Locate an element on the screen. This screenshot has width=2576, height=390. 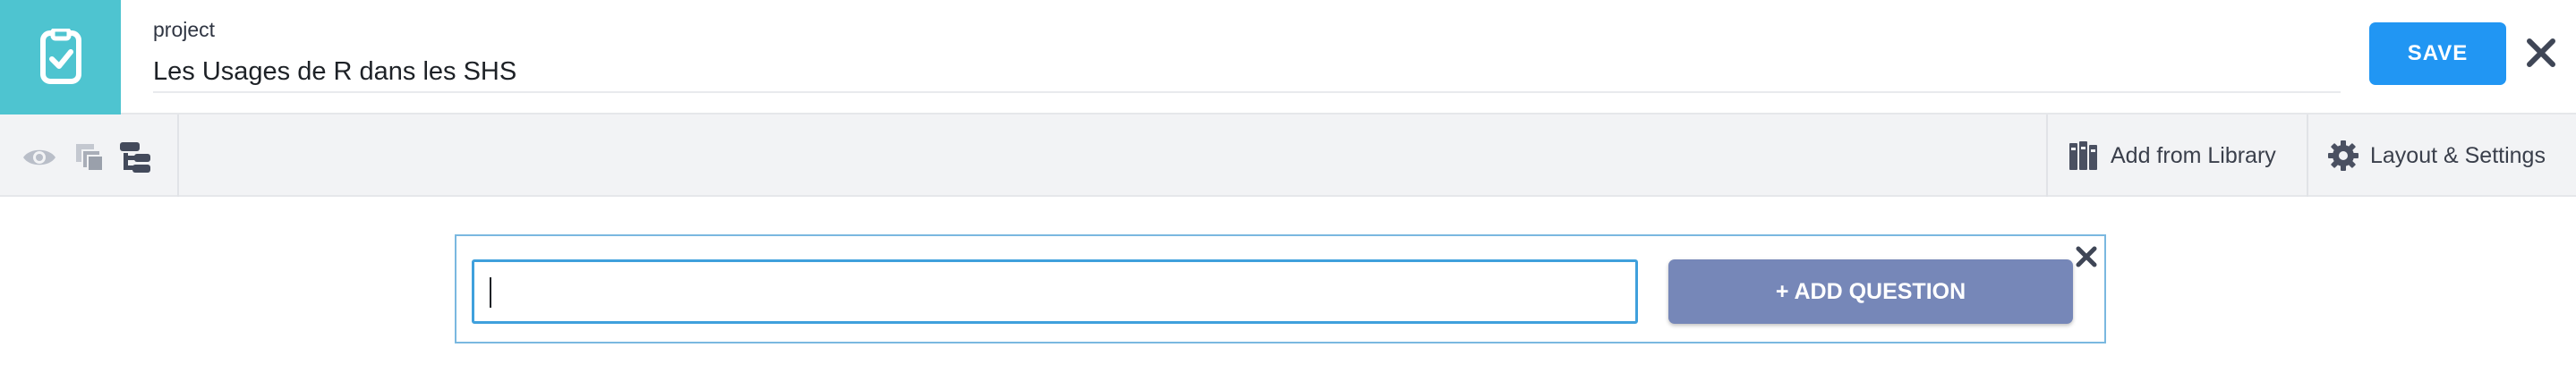
tree-structure-icon is located at coordinates (135, 157).